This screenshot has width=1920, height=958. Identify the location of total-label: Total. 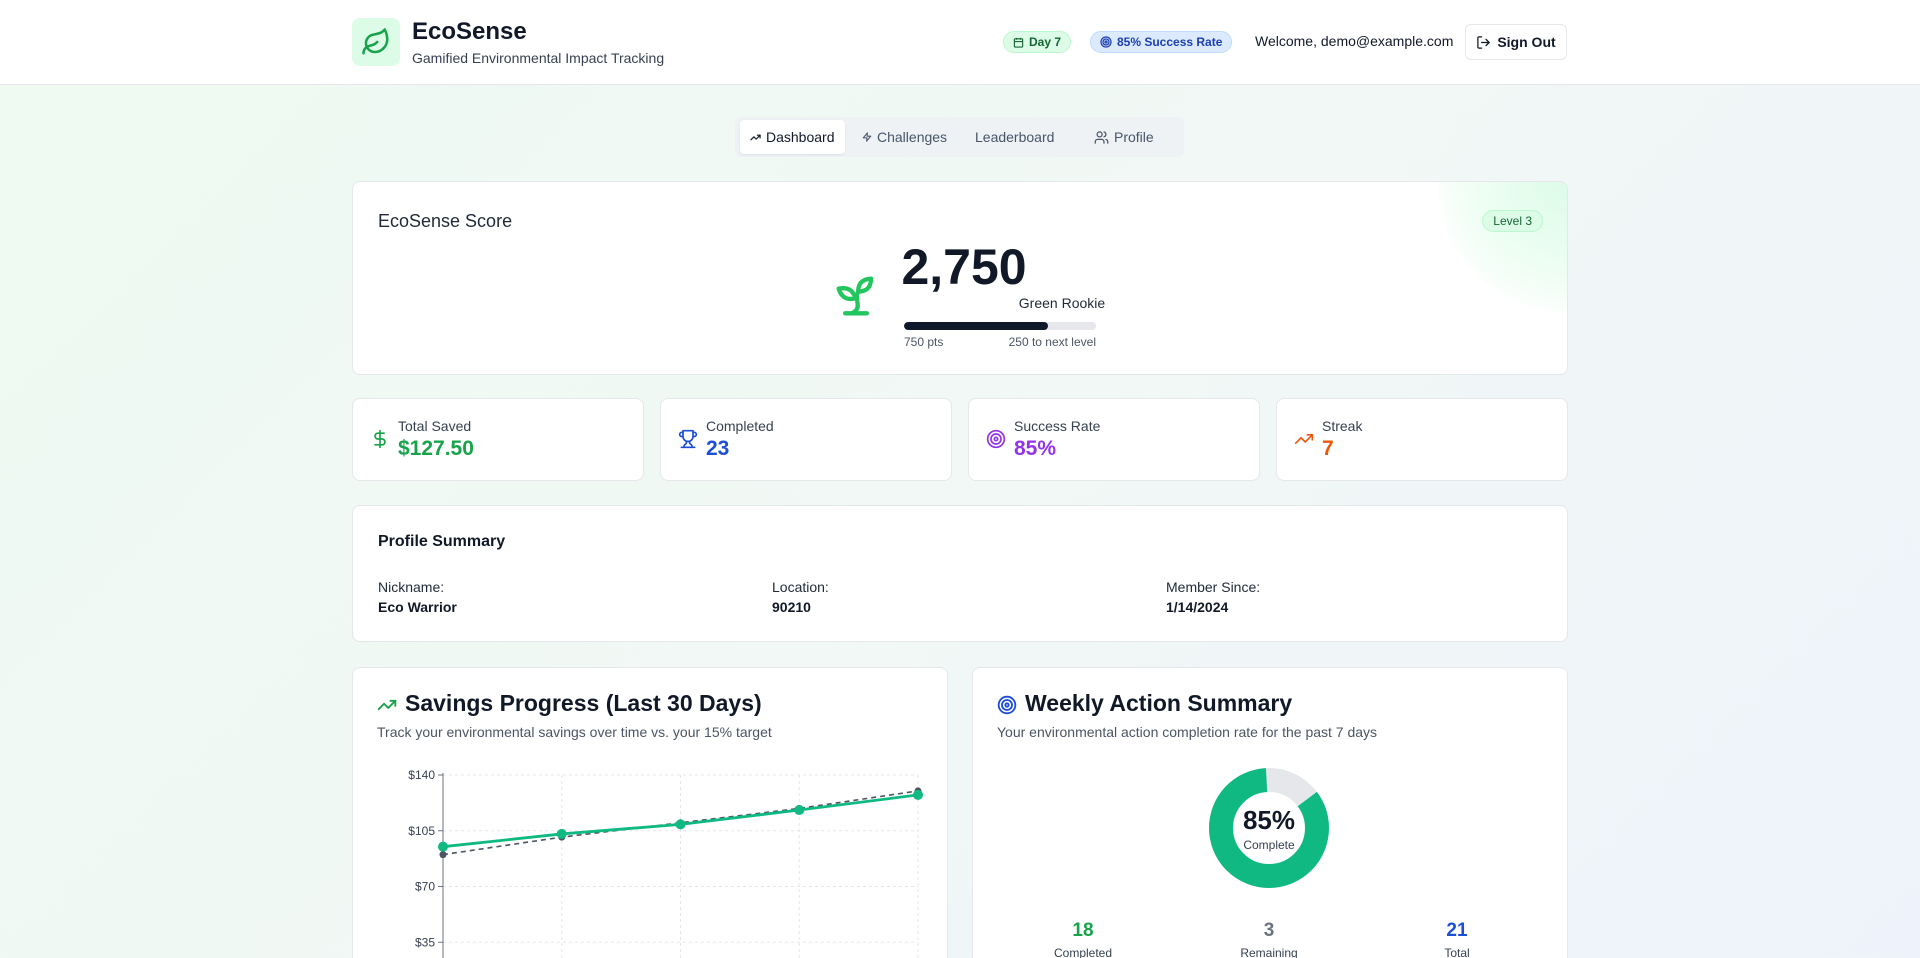
(1457, 952).